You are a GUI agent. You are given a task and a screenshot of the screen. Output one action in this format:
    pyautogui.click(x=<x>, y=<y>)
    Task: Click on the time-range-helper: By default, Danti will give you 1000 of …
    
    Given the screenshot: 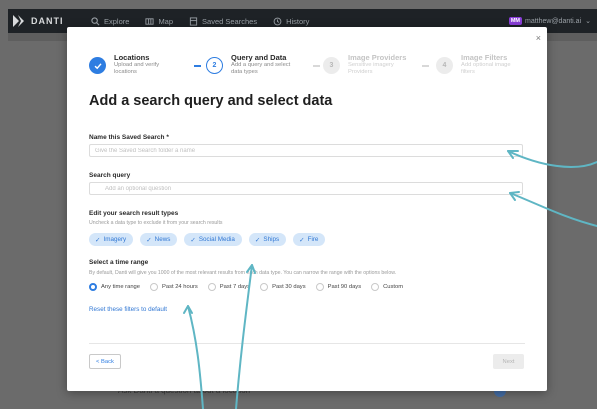 What is the action you would take?
    pyautogui.click(x=243, y=273)
    